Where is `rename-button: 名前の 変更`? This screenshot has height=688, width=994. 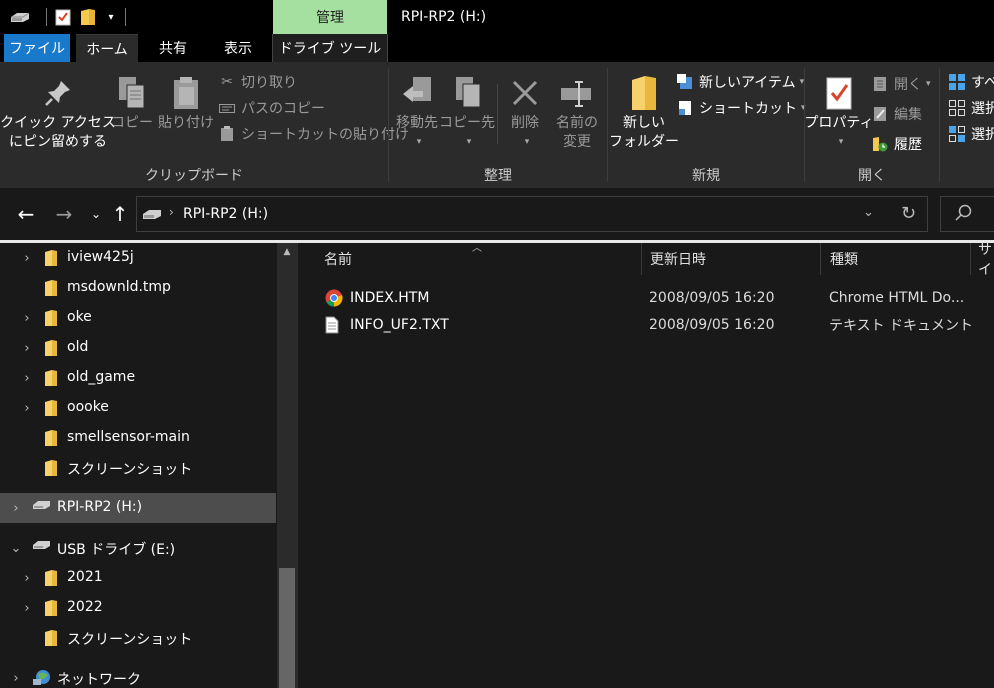 rename-button: 名前の 変更 is located at coordinates (577, 112).